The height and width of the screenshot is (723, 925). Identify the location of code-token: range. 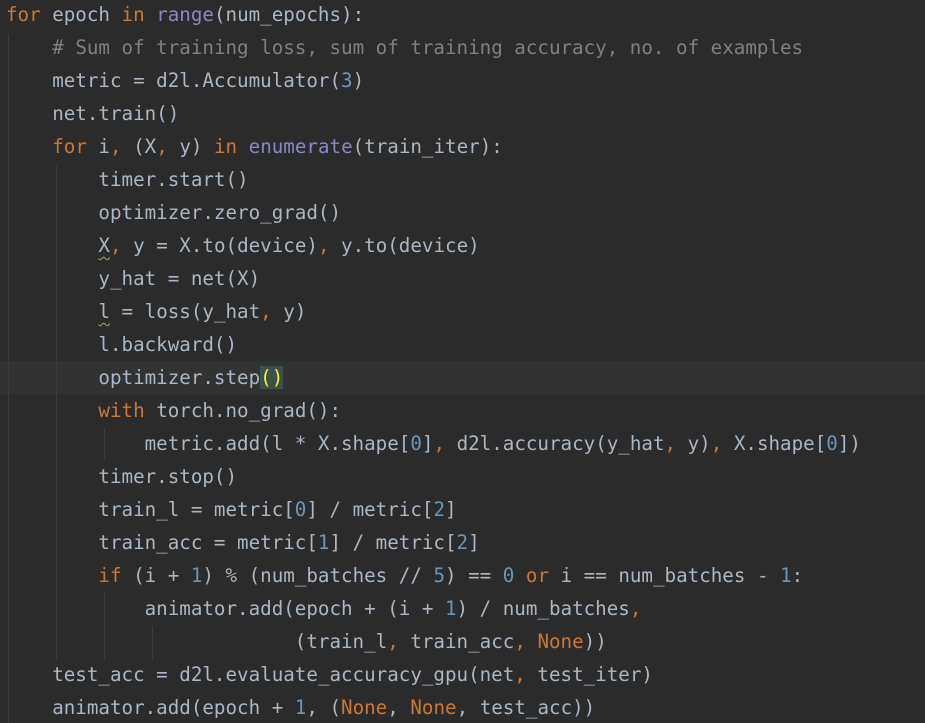
(185, 14).